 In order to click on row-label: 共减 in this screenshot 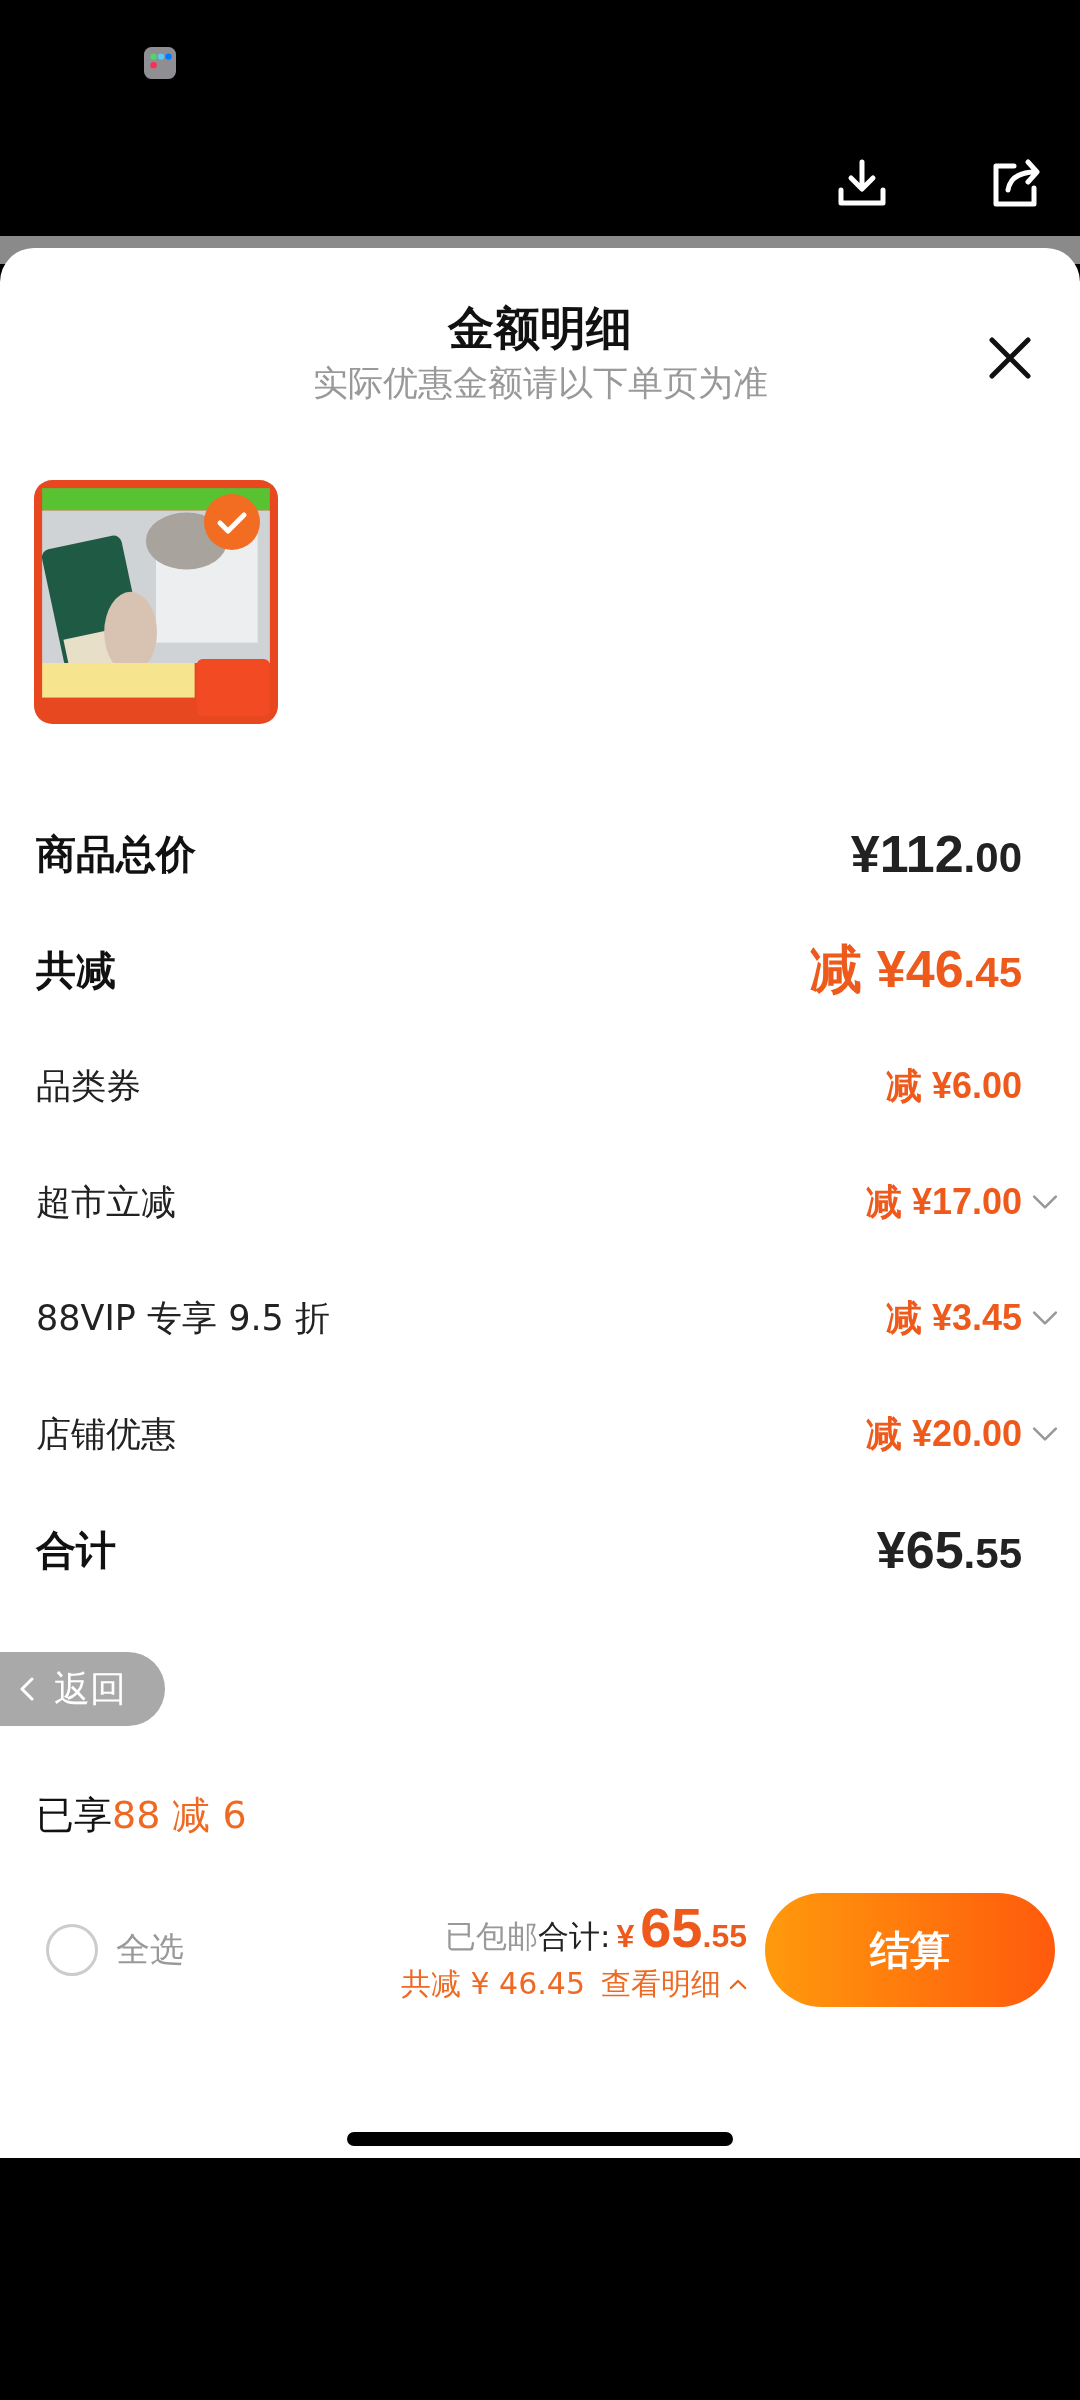, I will do `click(76, 970)`.